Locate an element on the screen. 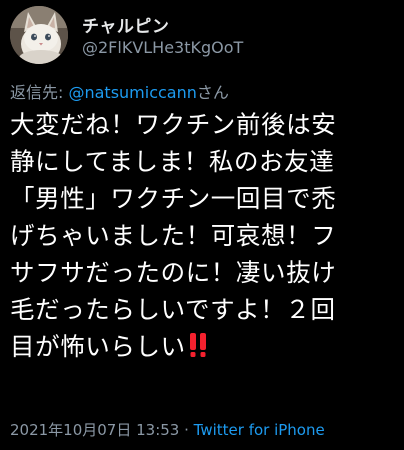 The image size is (404, 450). avatar is located at coordinates (39, 35).